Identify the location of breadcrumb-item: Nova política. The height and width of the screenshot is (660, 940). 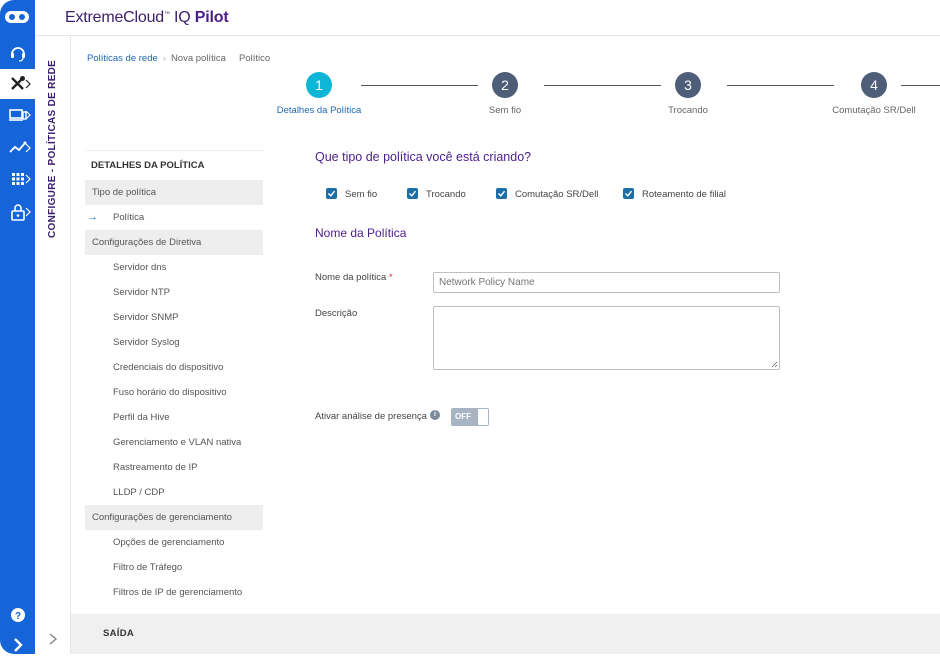
(198, 58).